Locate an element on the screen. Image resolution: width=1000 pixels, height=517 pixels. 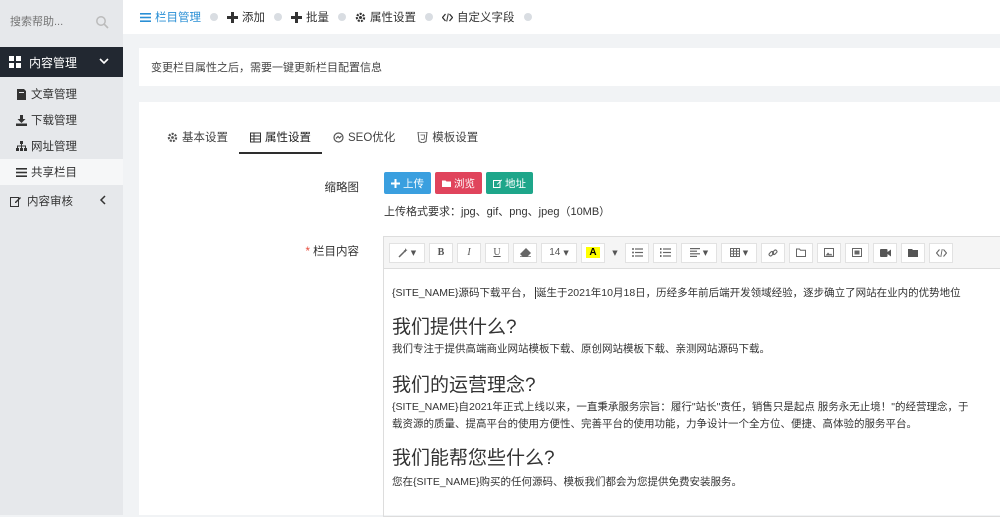
sidebar-item-label: 共享栏目 is located at coordinates (54, 173).